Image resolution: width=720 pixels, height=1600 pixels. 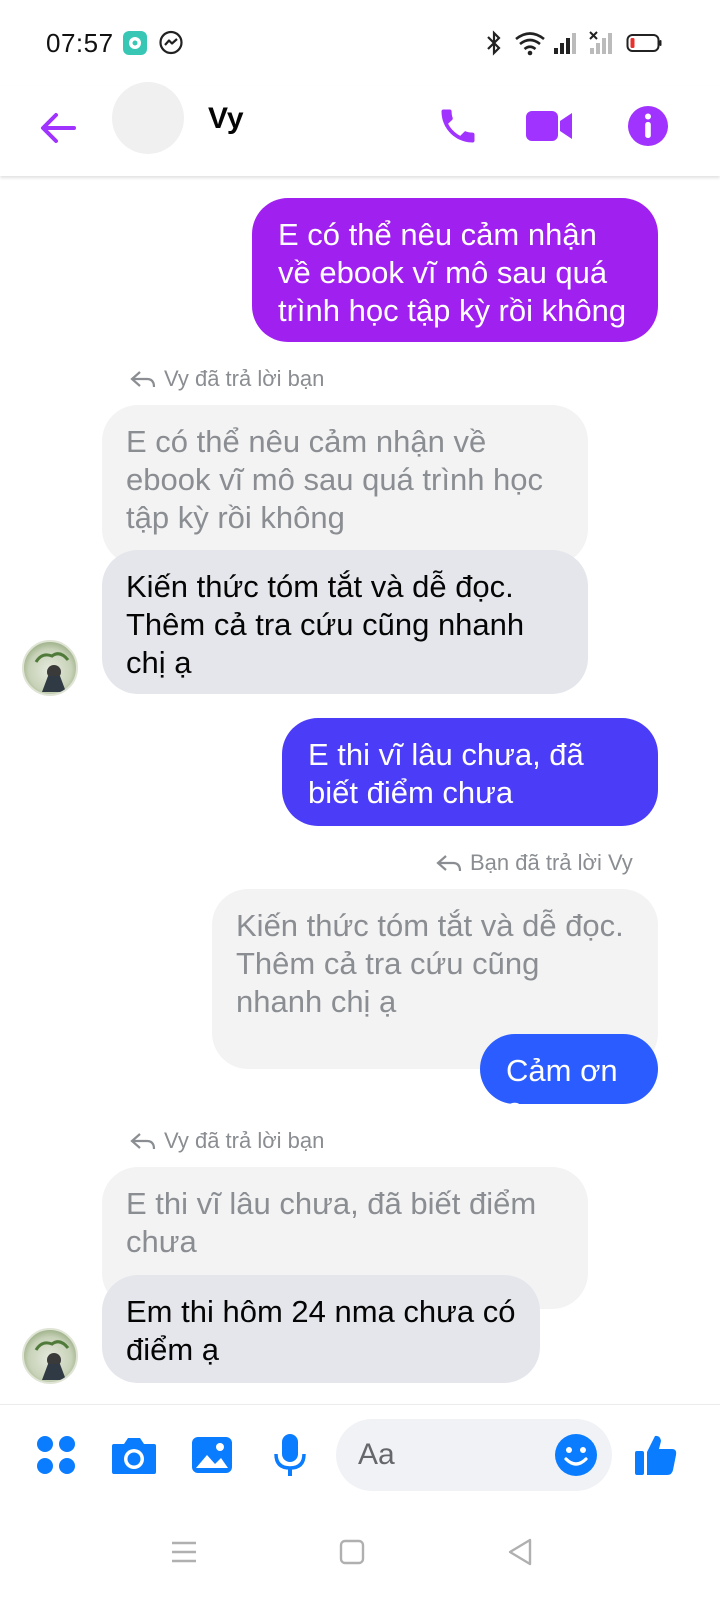 I want to click on system-navigation-bar, so click(x=360, y=1552).